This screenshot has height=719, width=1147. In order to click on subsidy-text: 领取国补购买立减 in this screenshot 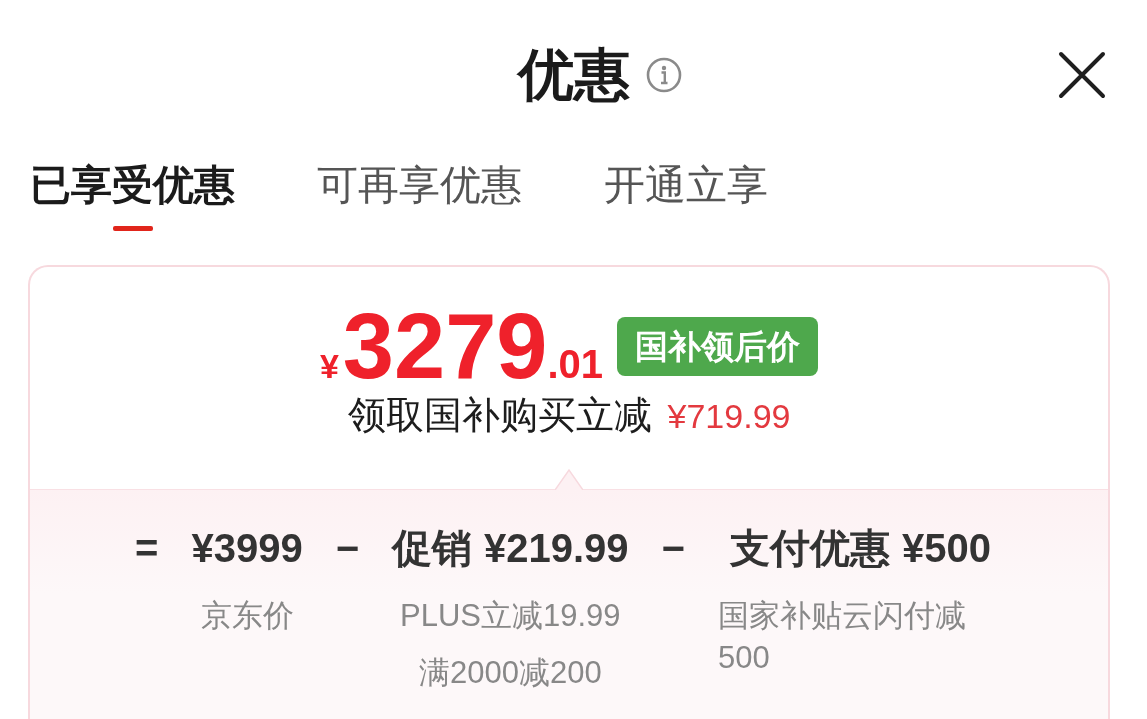, I will do `click(499, 415)`.